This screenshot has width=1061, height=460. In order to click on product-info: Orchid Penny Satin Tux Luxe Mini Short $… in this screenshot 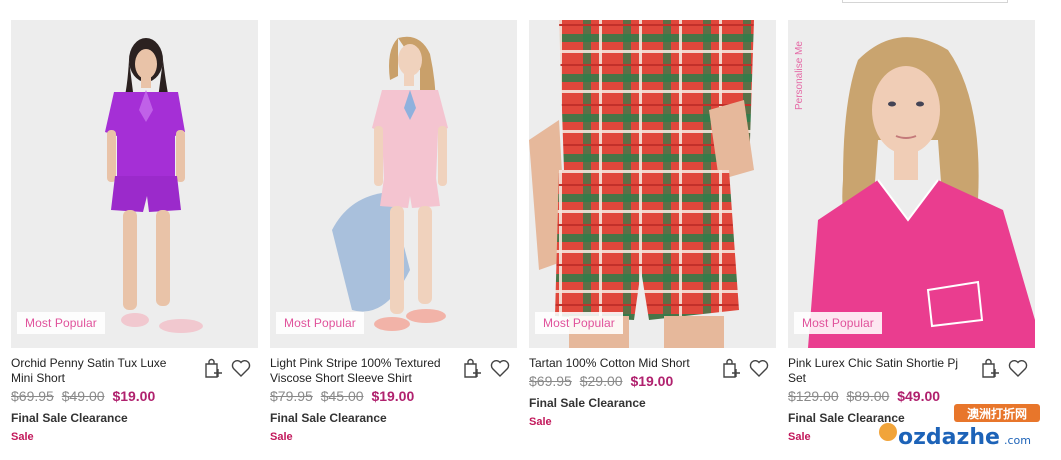, I will do `click(134, 395)`.